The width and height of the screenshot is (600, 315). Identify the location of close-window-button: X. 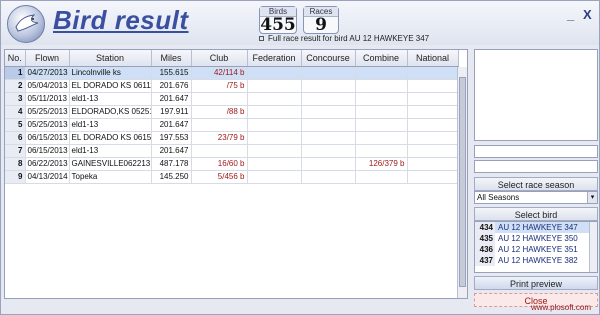
(587, 14).